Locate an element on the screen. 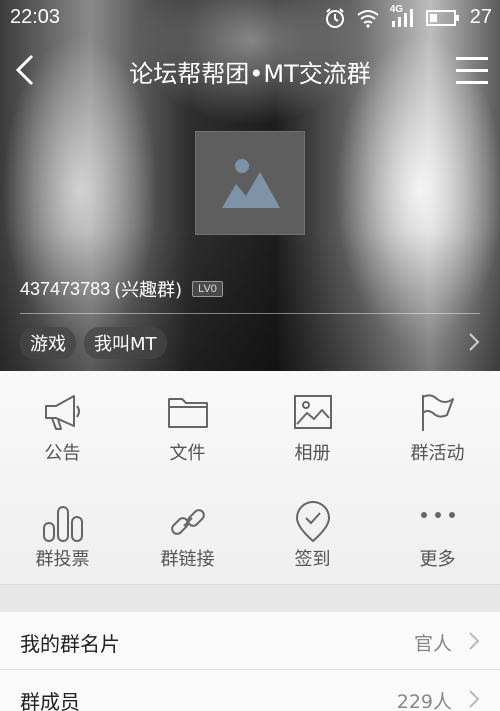 Image resolution: width=500 pixels, height=711 pixels. group-id: 437473783 is located at coordinates (65, 288).